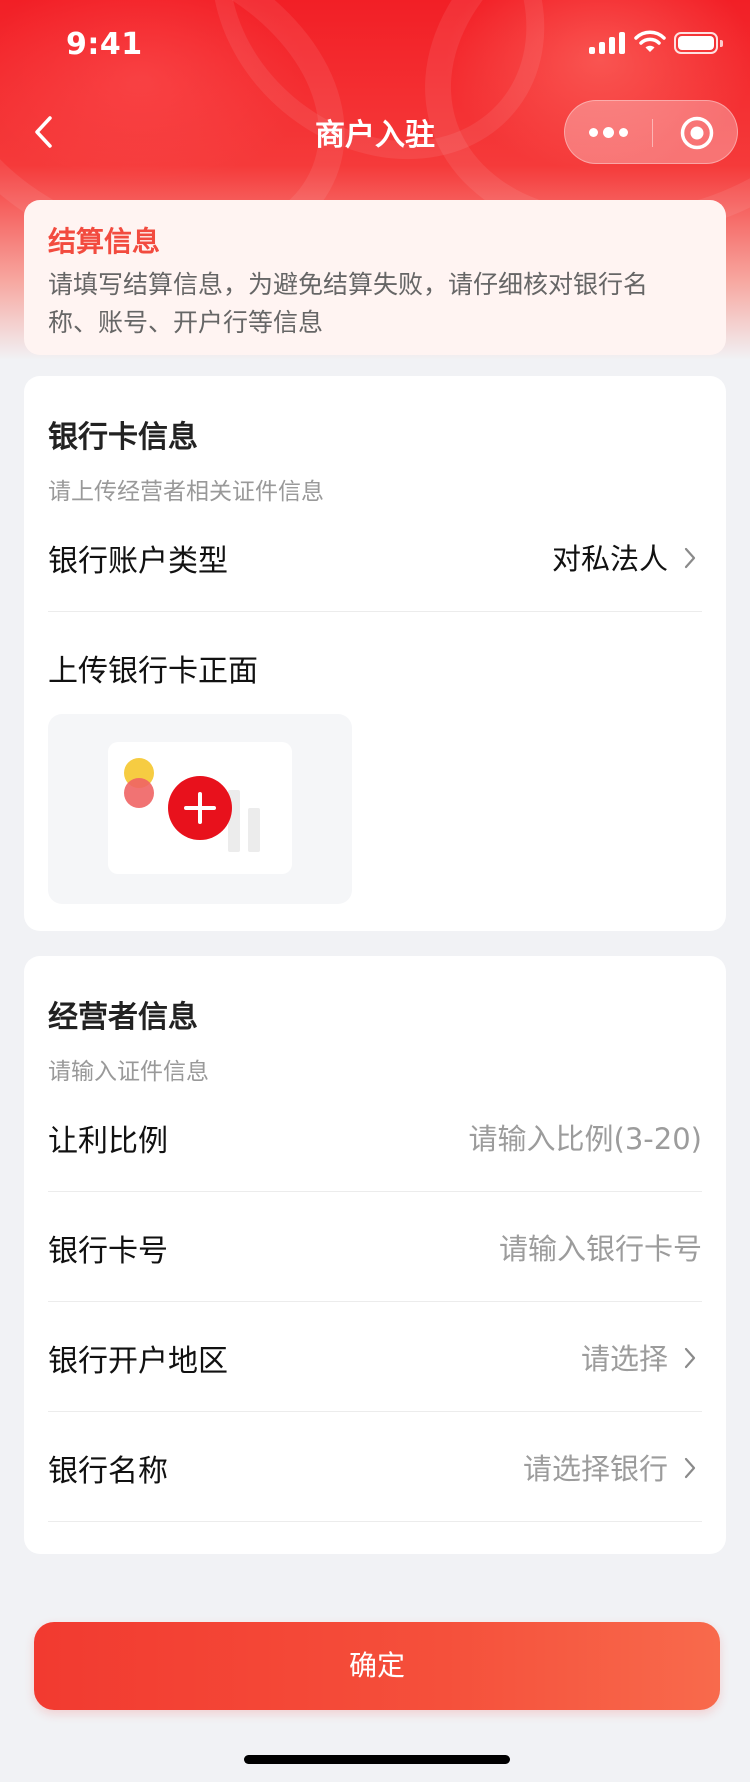  Describe the element at coordinates (375, 557) in the screenshot. I see `account-type-row: 银行账户类型 对私法人` at that location.